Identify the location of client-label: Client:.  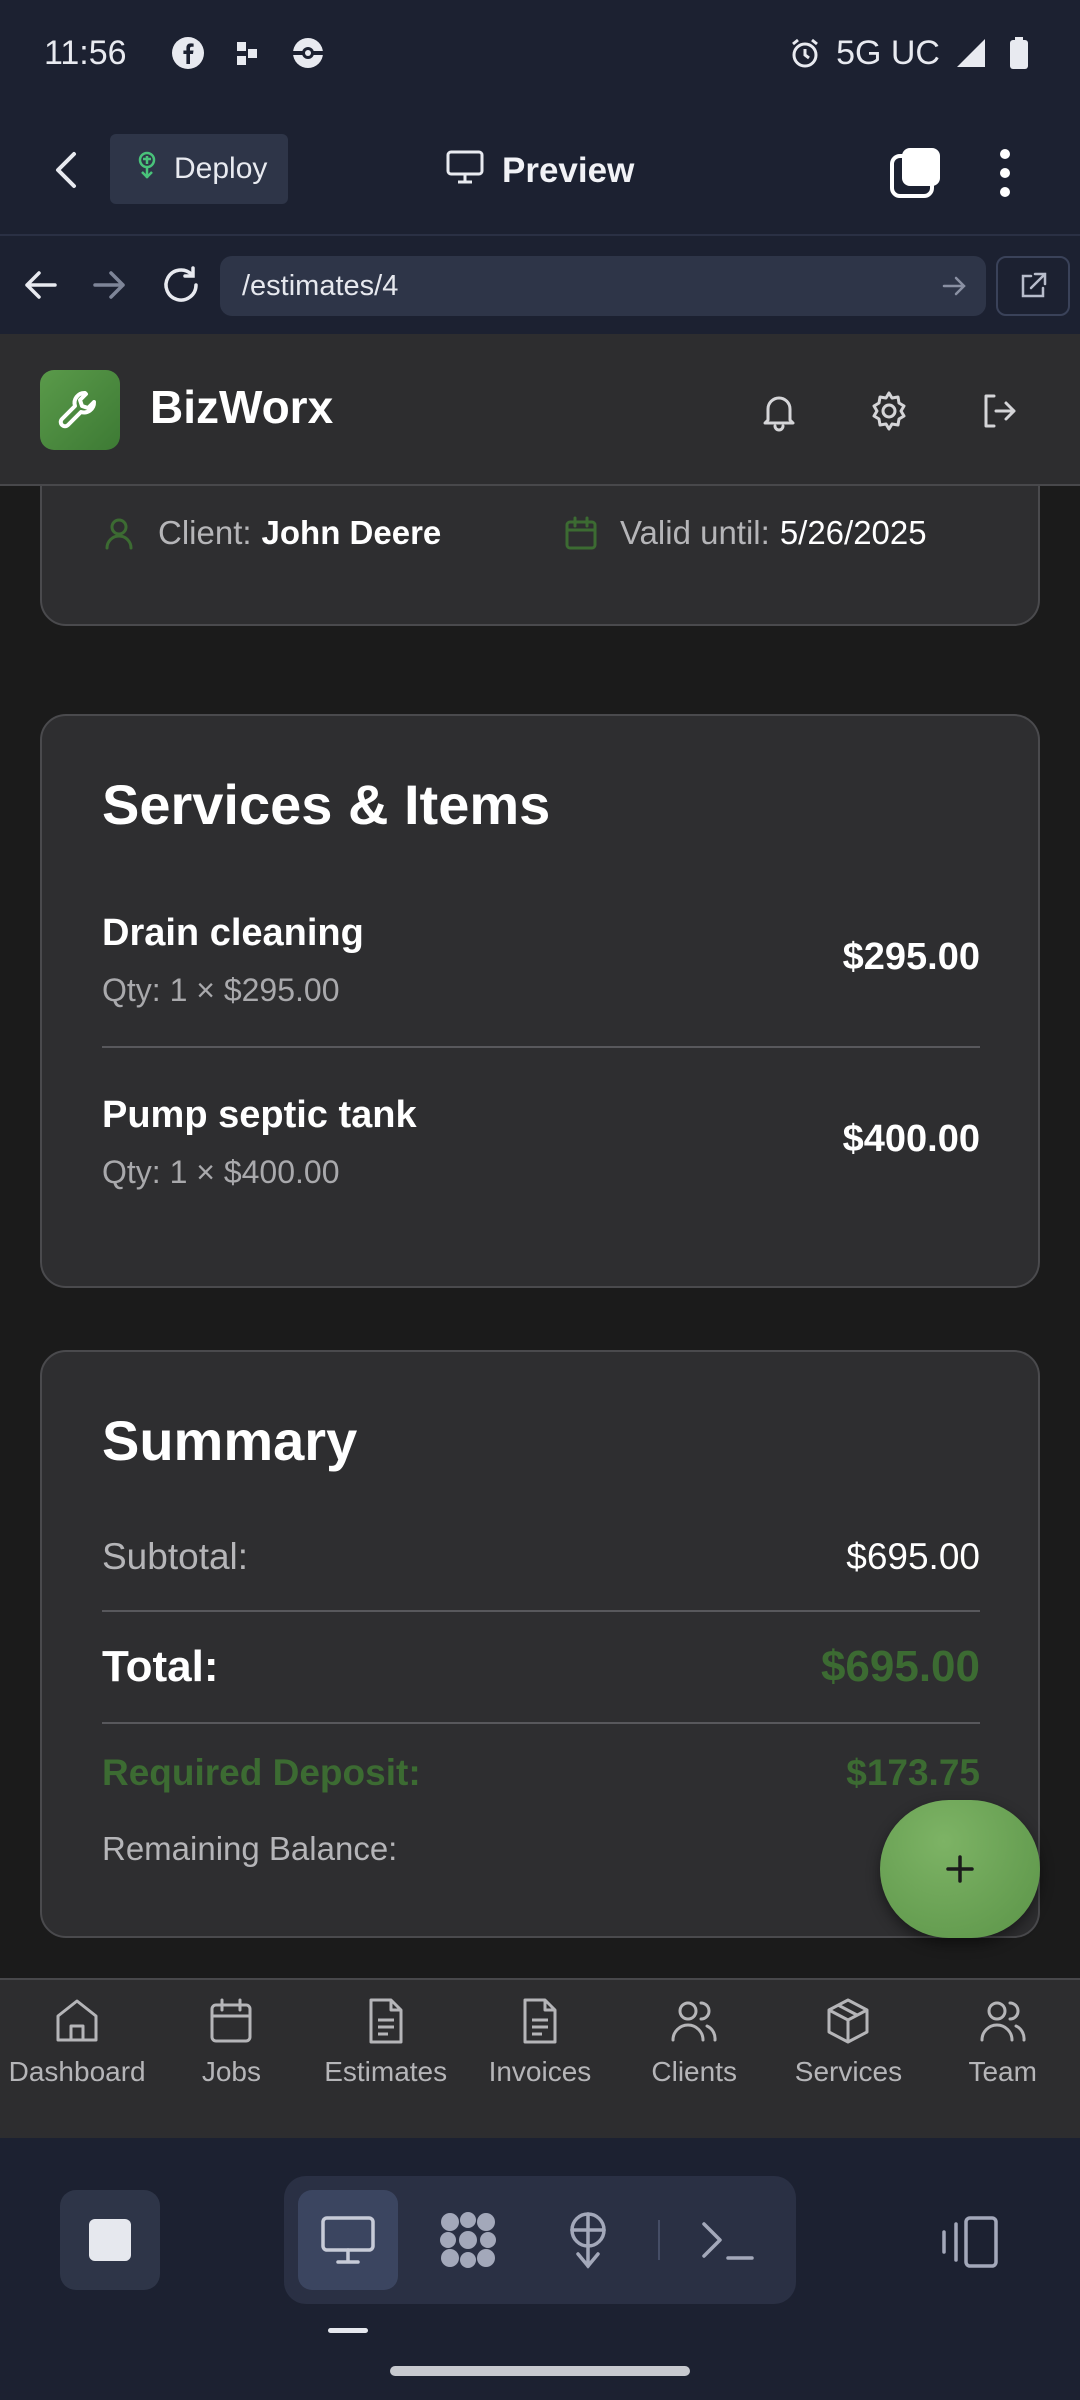
(205, 532).